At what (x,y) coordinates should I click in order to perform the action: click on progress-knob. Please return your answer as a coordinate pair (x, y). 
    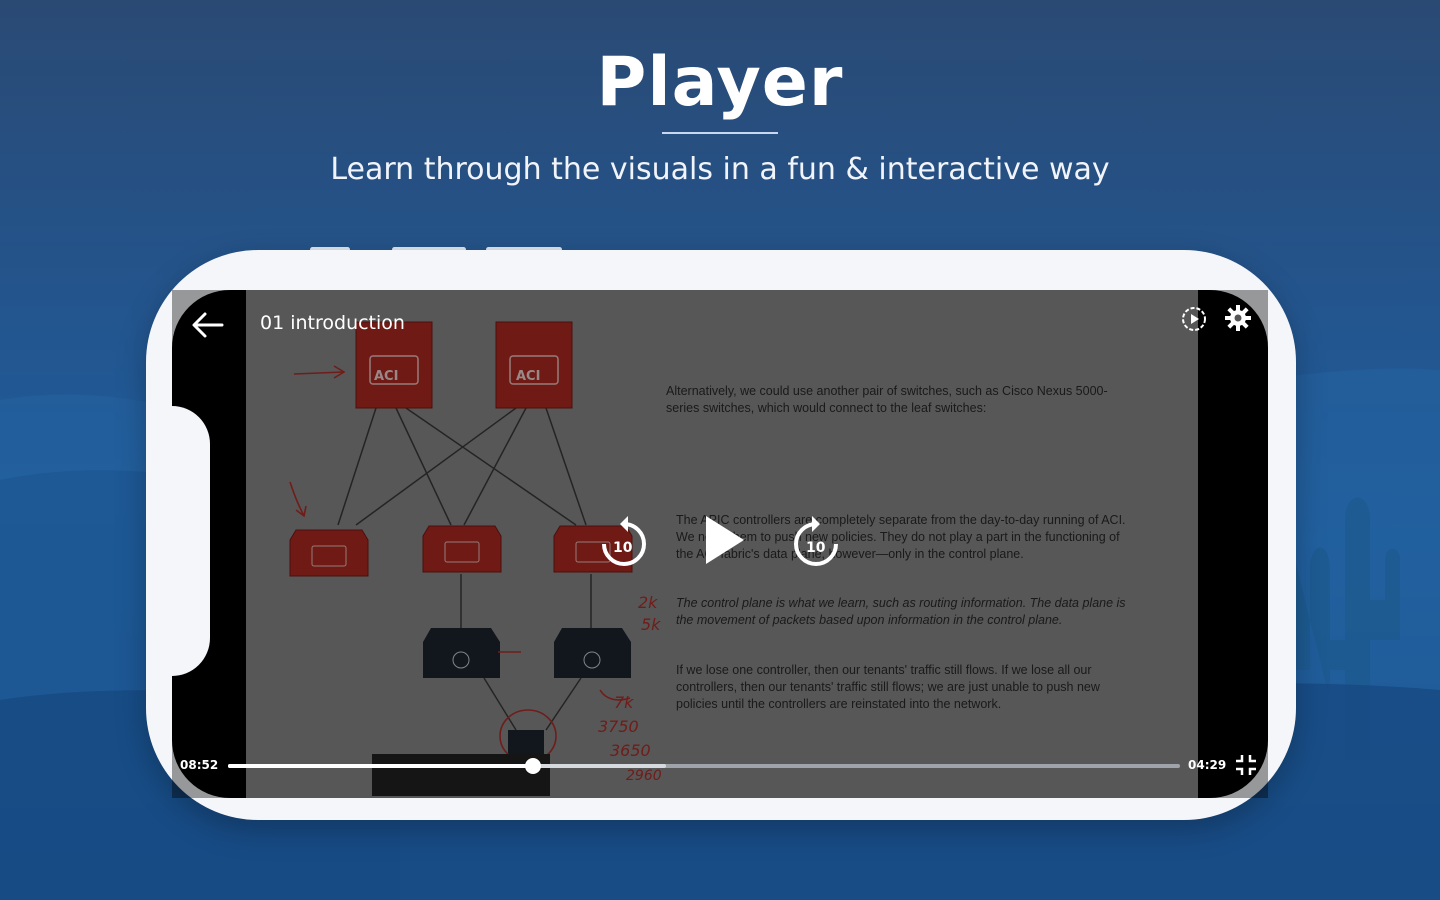
    Looking at the image, I should click on (533, 766).